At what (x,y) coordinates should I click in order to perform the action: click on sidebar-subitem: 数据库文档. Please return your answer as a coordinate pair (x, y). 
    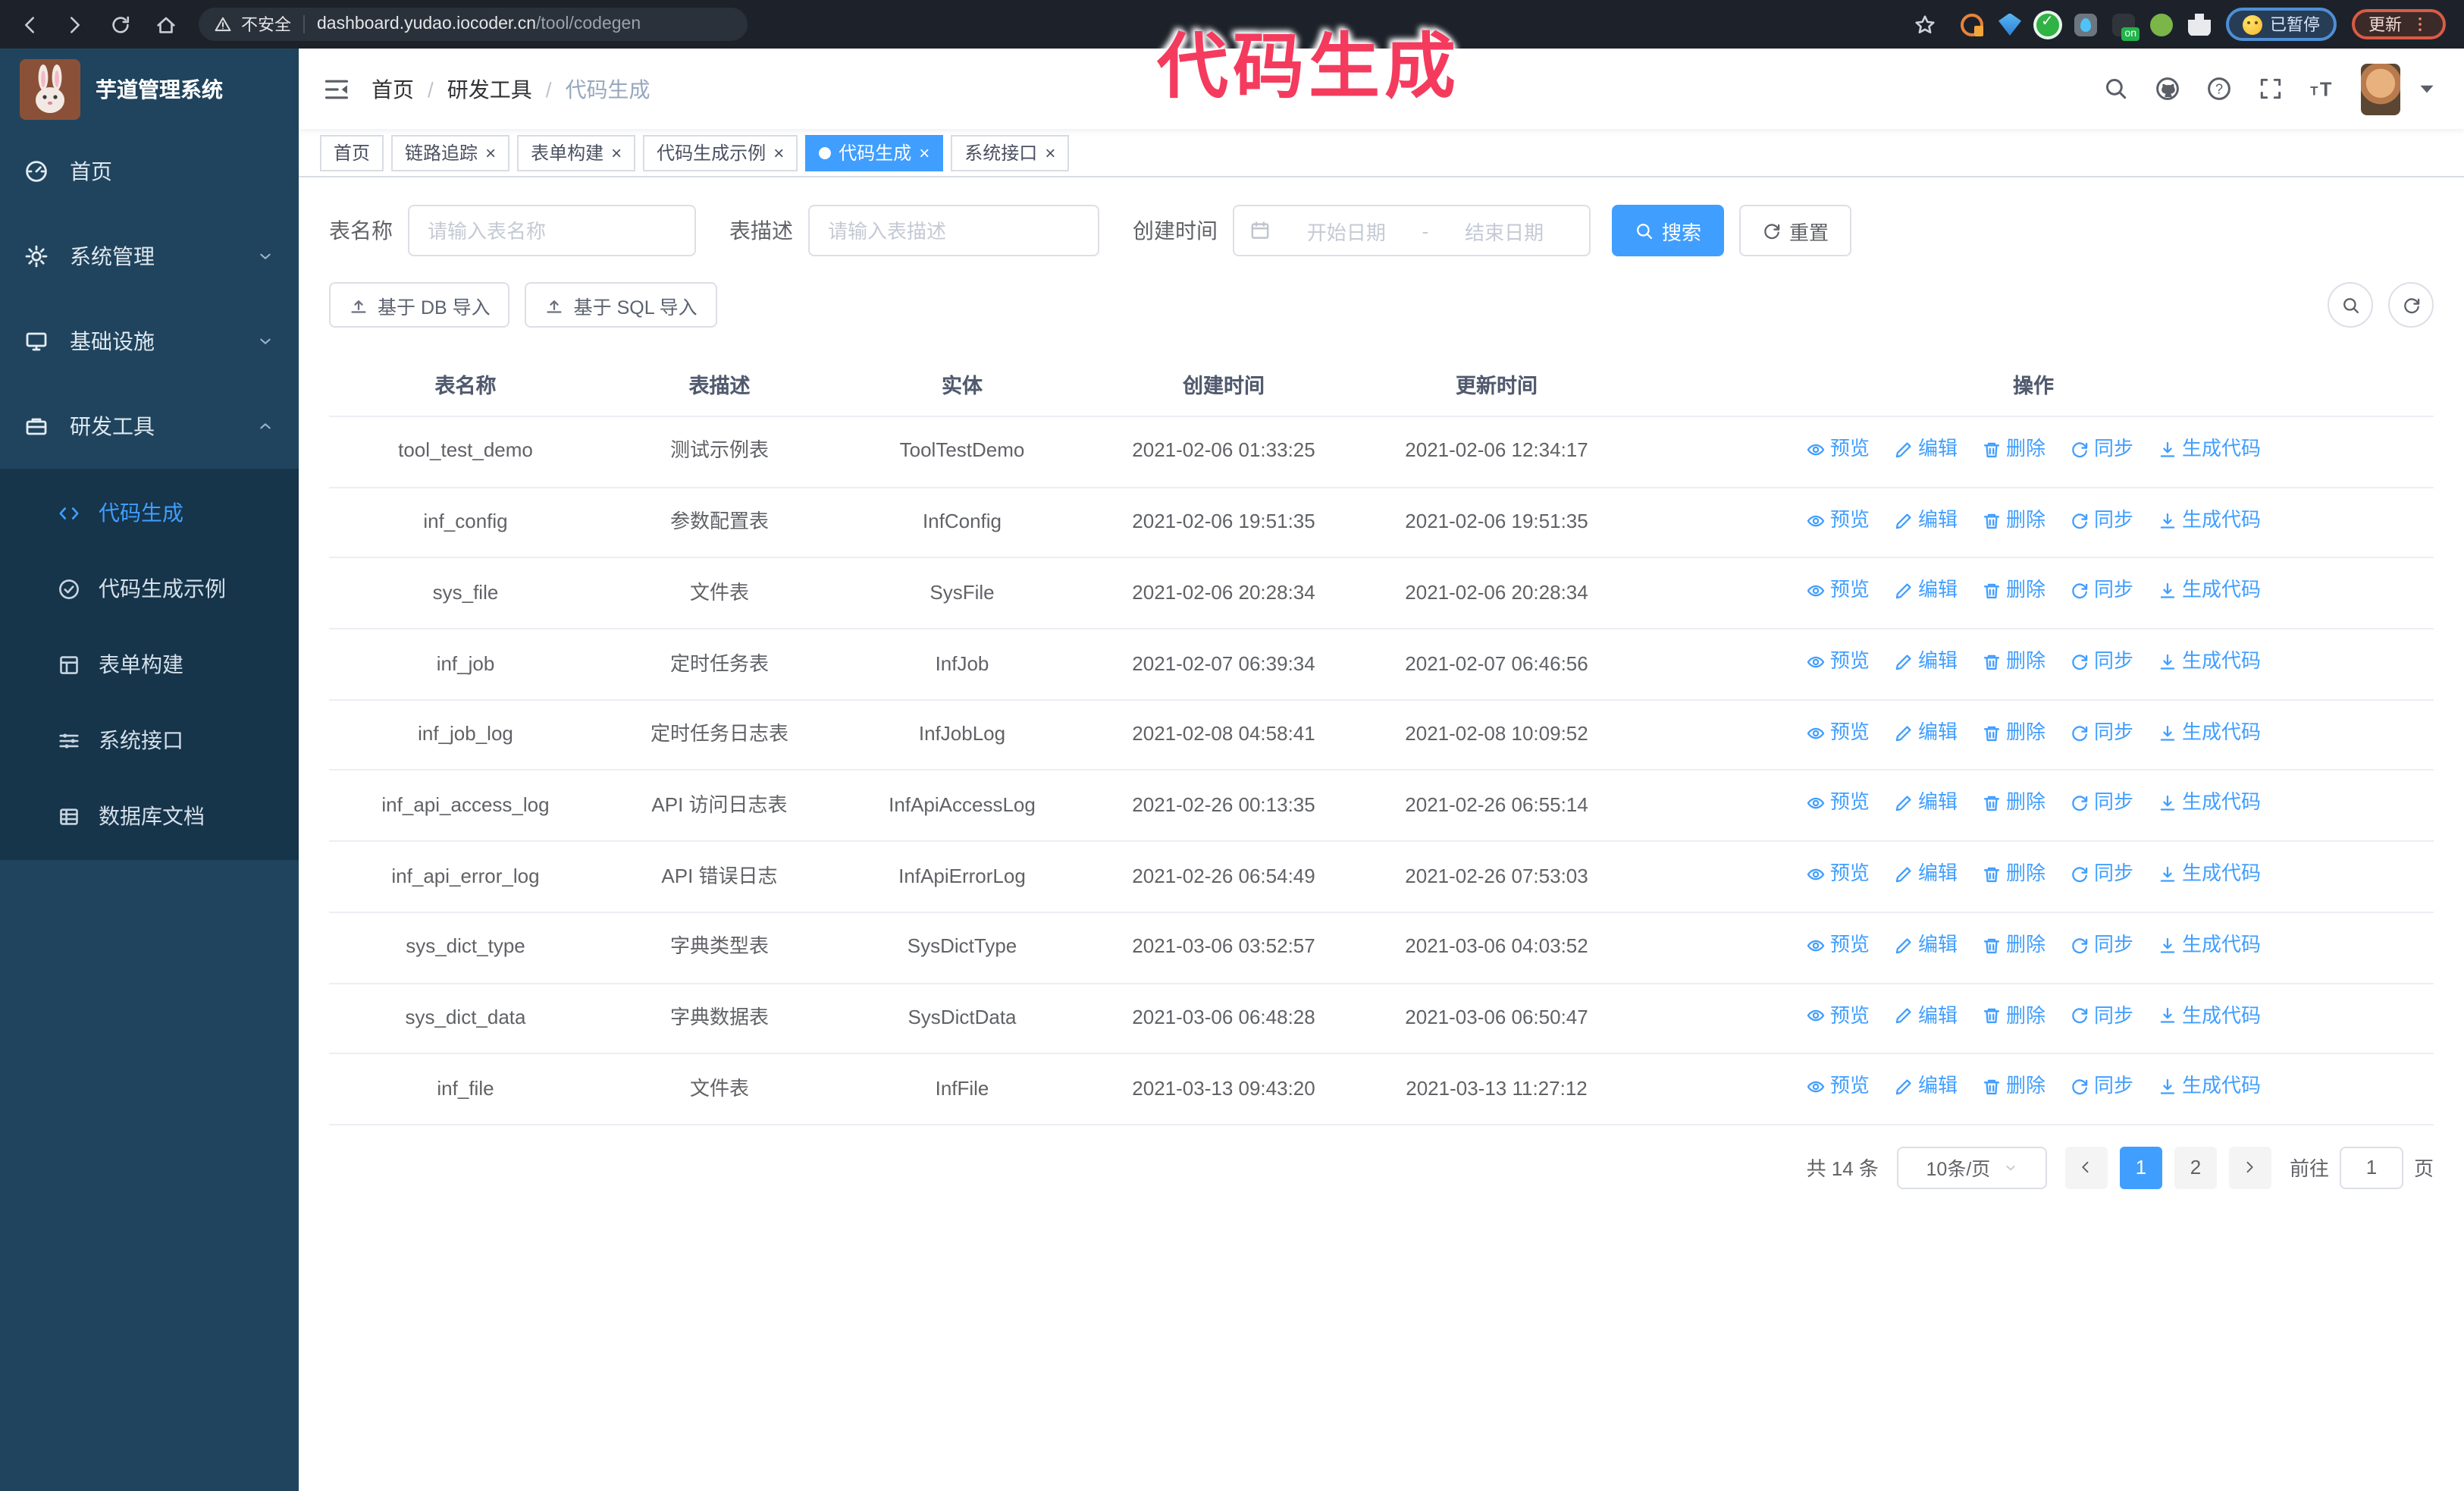
    Looking at the image, I should click on (150, 816).